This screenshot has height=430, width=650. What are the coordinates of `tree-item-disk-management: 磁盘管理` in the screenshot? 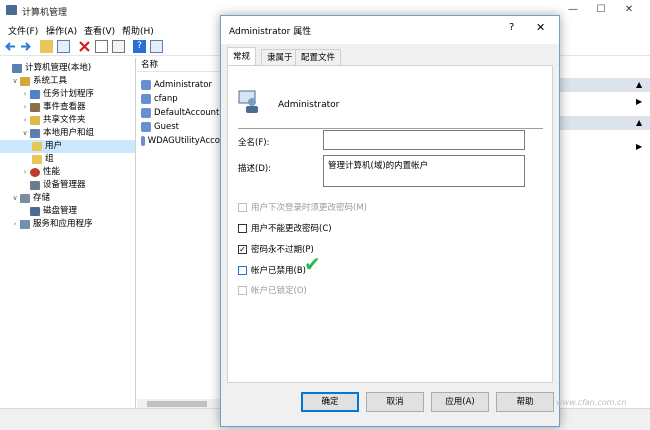 It's located at (67, 211).